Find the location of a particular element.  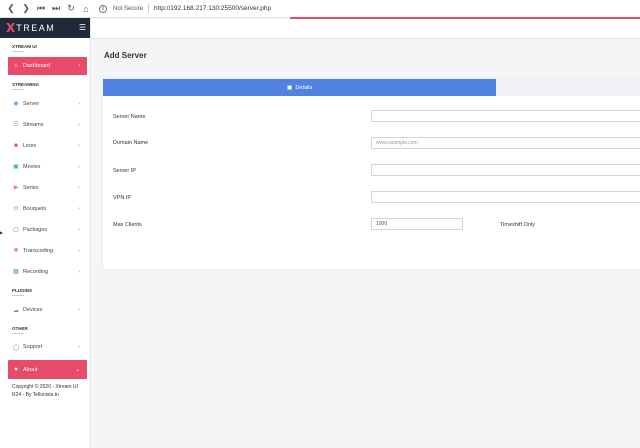

sidebar-item-transcoding: ❋ Transcoding › is located at coordinates (45, 250).